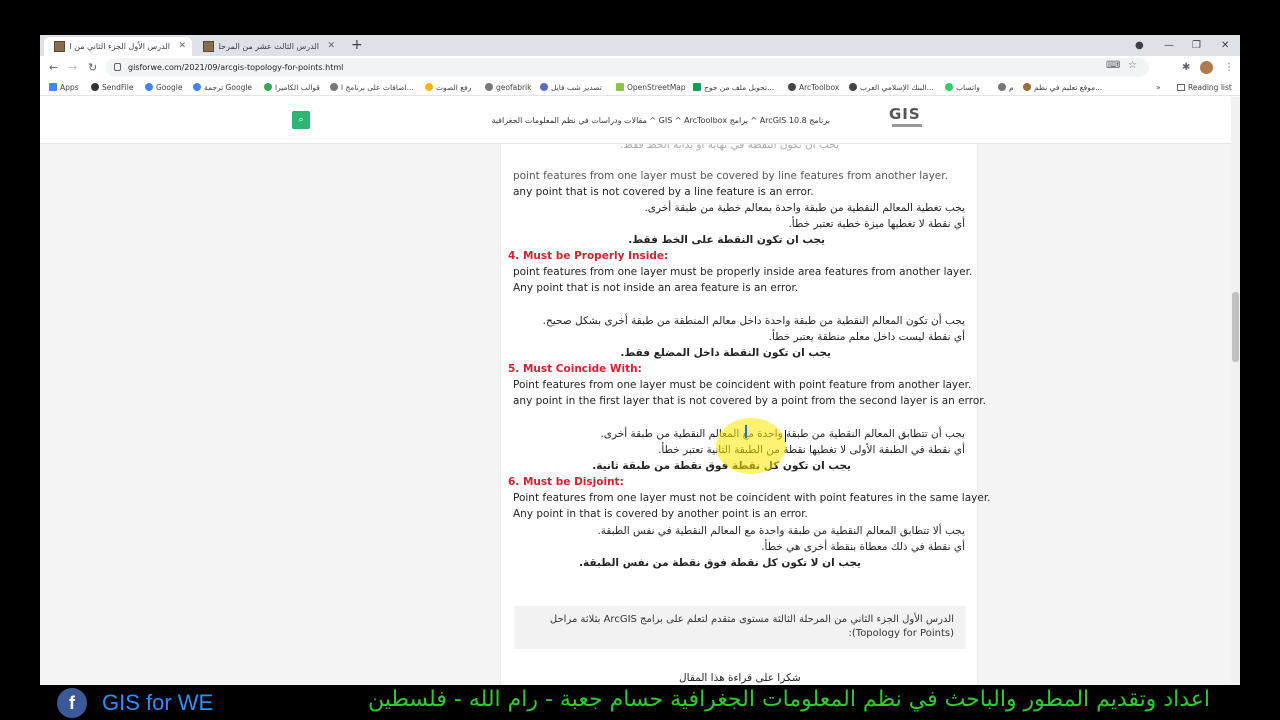 This screenshot has height=720, width=1280. What do you see at coordinates (163, 87) in the screenshot?
I see `bookmark-item: Google` at bounding box center [163, 87].